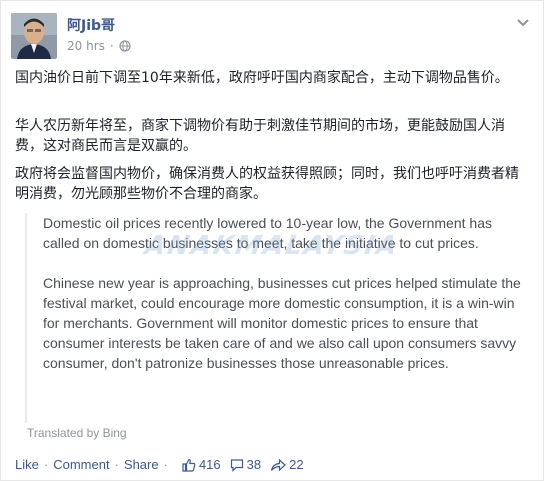 The image size is (544, 481). What do you see at coordinates (125, 46) in the screenshot?
I see `globe-icon` at bounding box center [125, 46].